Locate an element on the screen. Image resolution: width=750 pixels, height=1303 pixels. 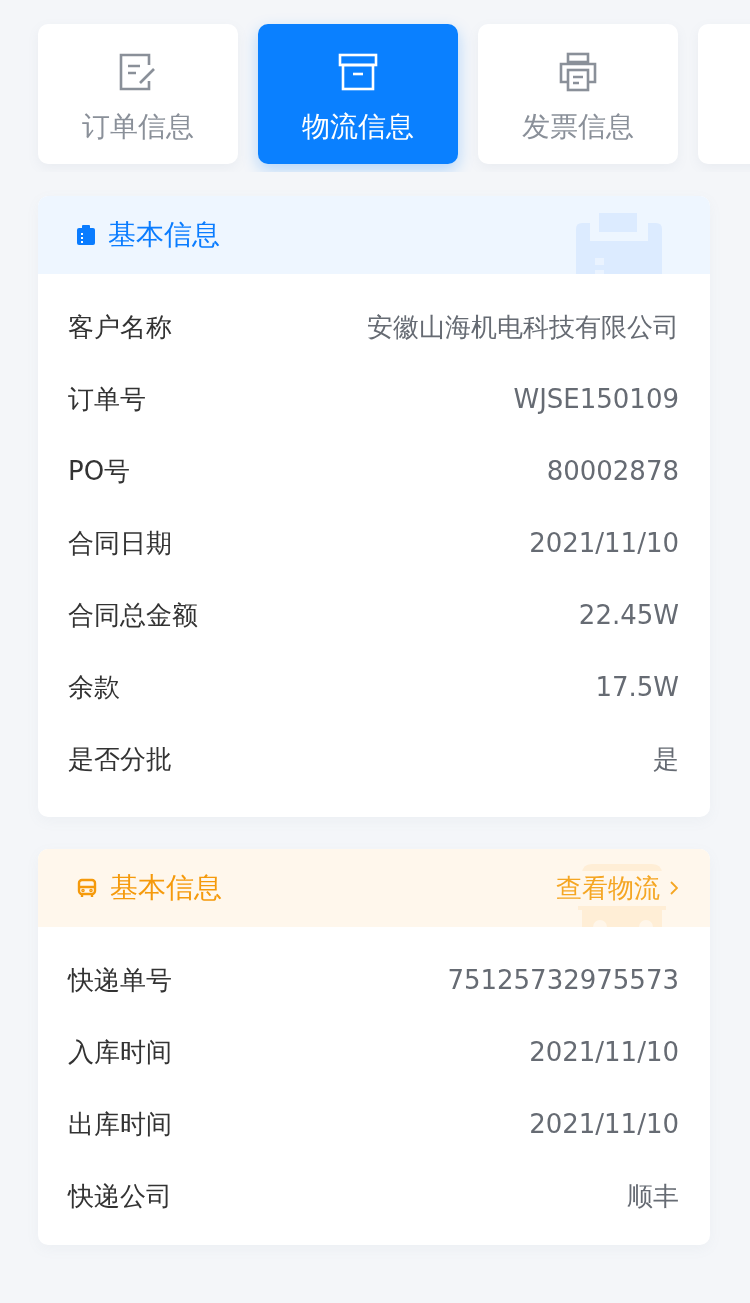
bus-icon is located at coordinates (87, 888).